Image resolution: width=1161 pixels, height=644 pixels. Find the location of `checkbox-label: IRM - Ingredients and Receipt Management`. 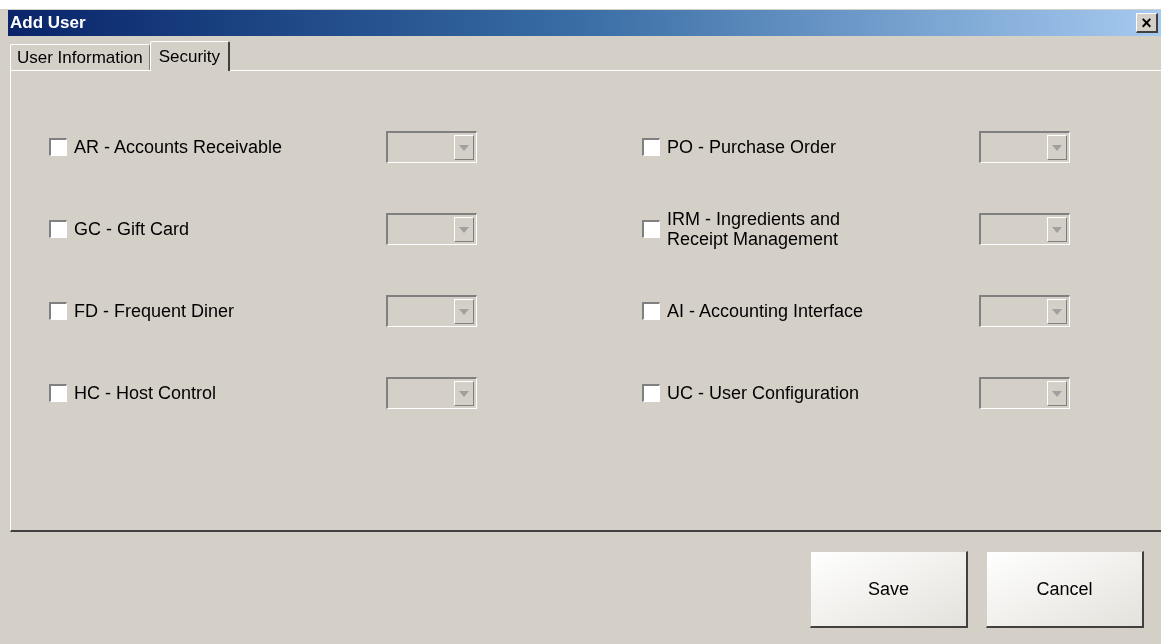

checkbox-label: IRM - Ingredients and Receipt Management is located at coordinates (754, 229).